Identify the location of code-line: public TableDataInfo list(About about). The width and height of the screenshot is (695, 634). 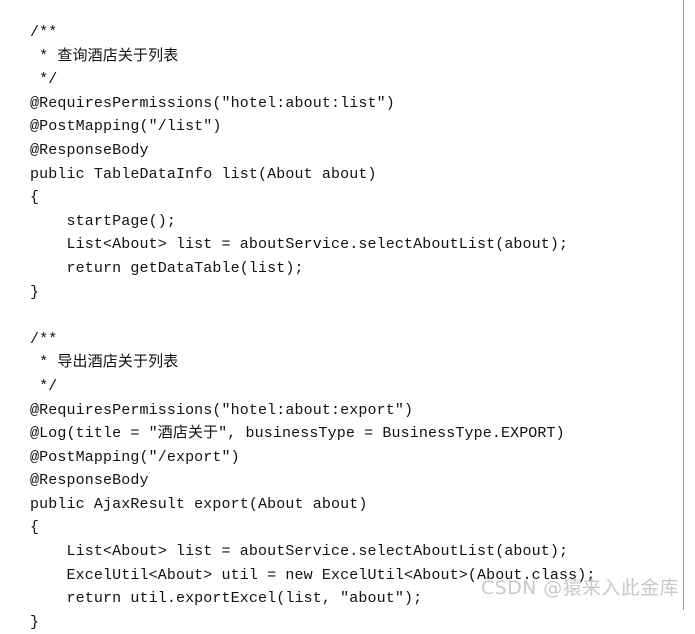
(203, 174).